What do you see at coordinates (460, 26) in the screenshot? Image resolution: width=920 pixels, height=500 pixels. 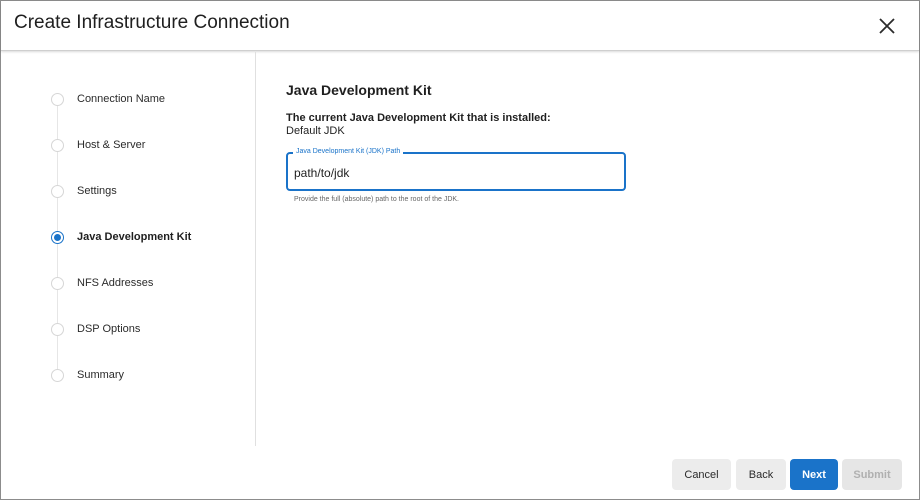 I see `dialog-header: Create Infrastructure Connection` at bounding box center [460, 26].